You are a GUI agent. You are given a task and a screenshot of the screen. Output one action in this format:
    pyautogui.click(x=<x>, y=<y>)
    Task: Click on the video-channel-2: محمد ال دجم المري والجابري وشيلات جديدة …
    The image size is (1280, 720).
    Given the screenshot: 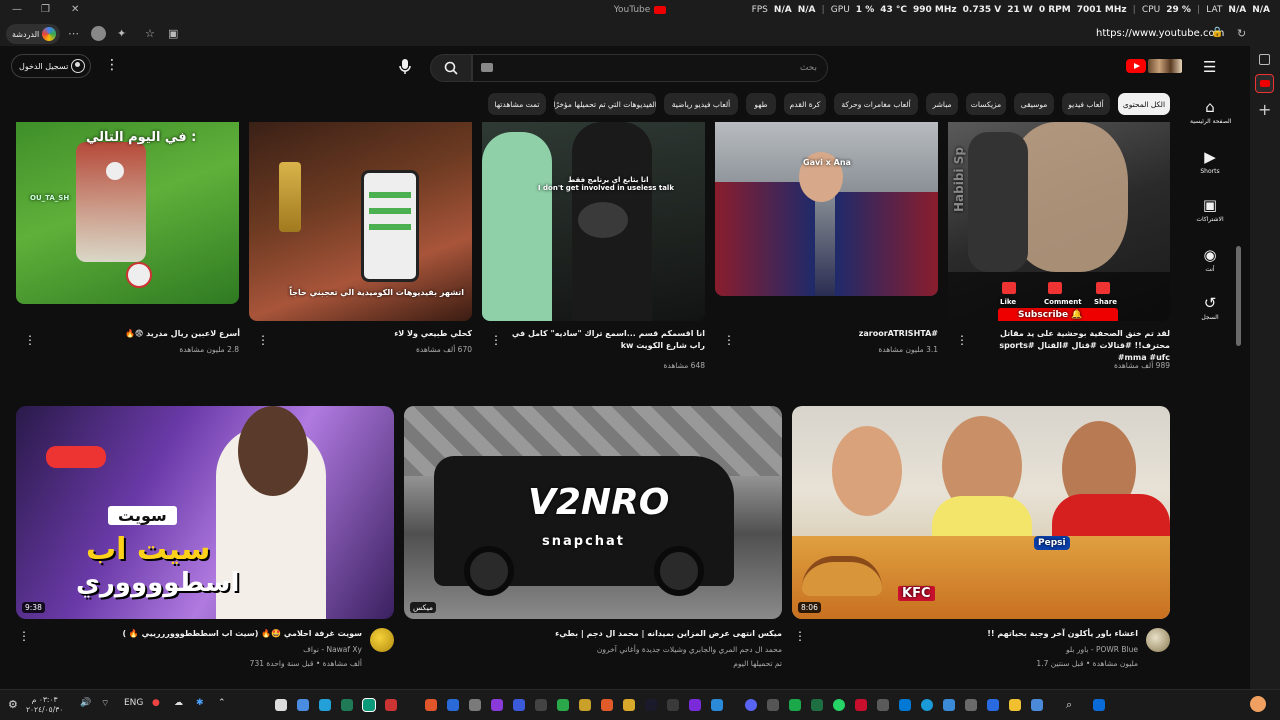 What is the action you would take?
    pyautogui.click(x=605, y=649)
    